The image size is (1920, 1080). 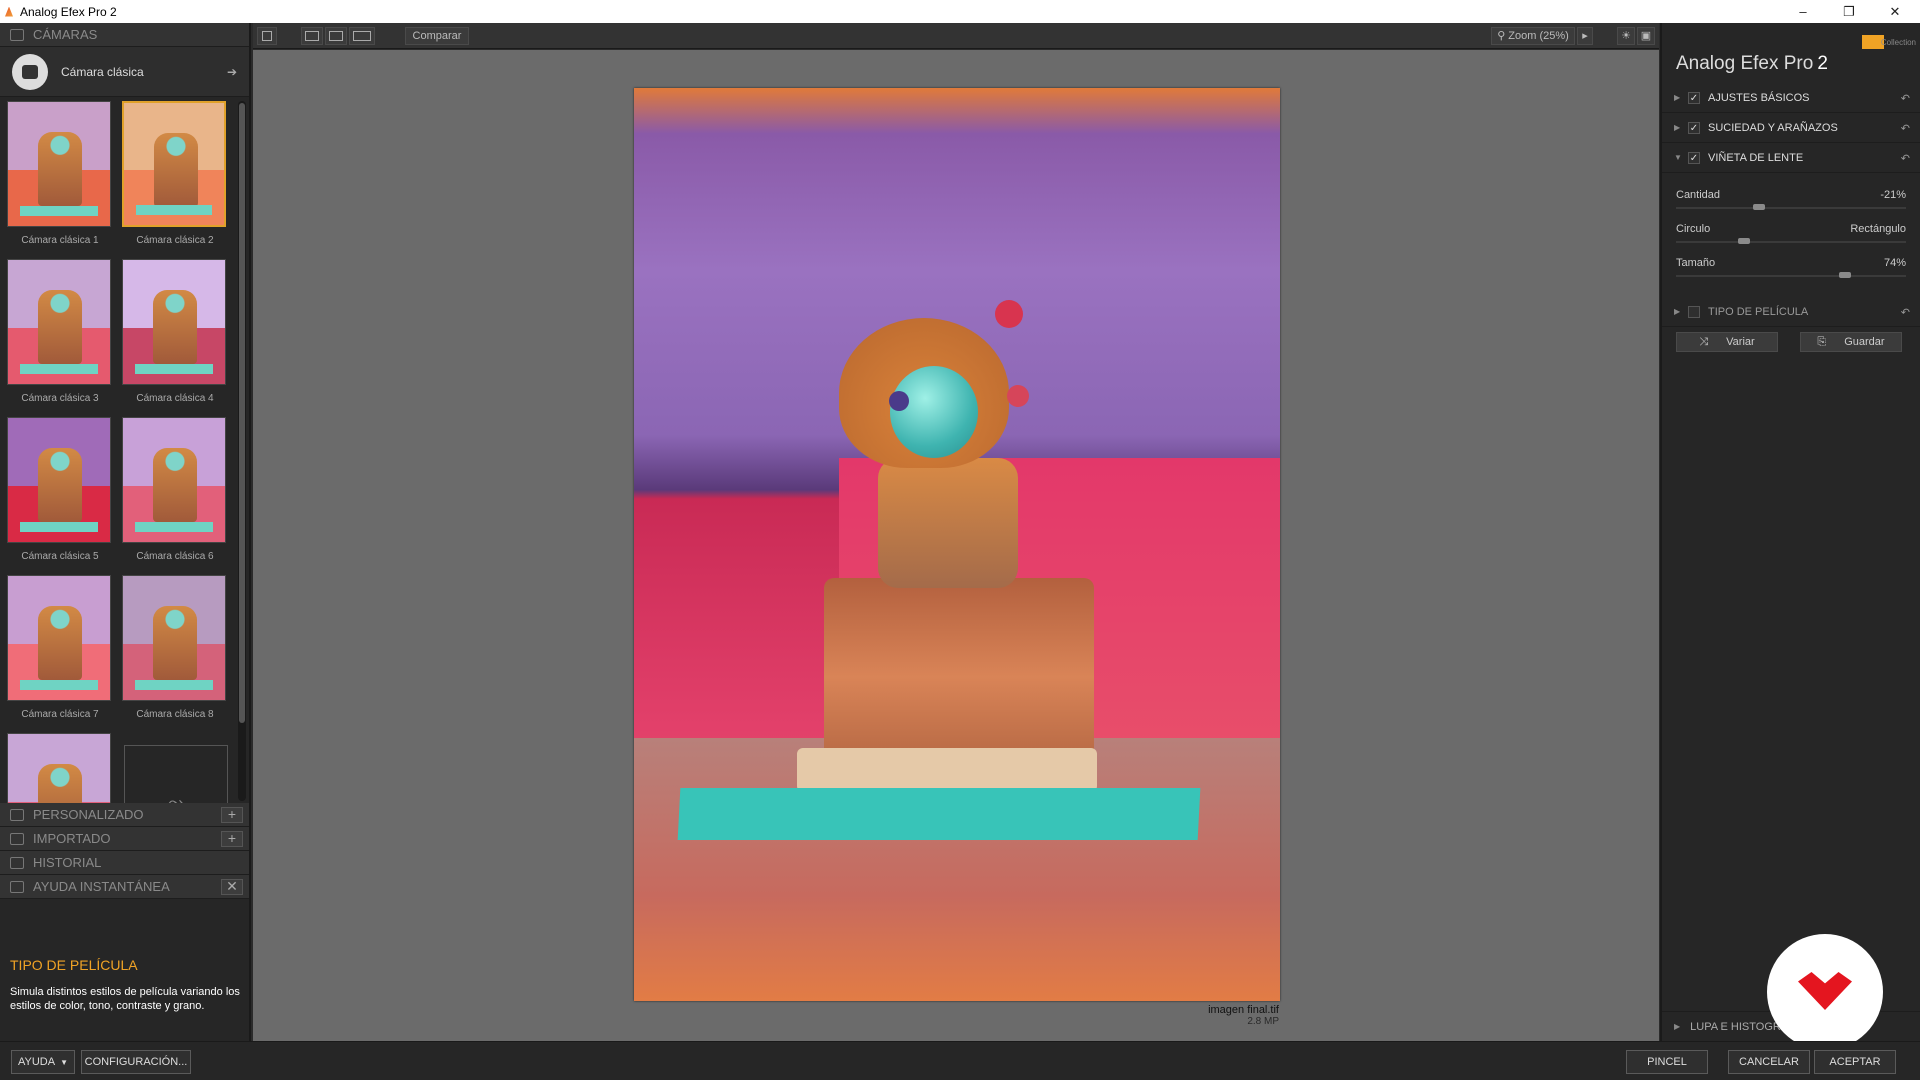 I want to click on cancelar-button: CANCELAR, so click(x=1769, y=1062).